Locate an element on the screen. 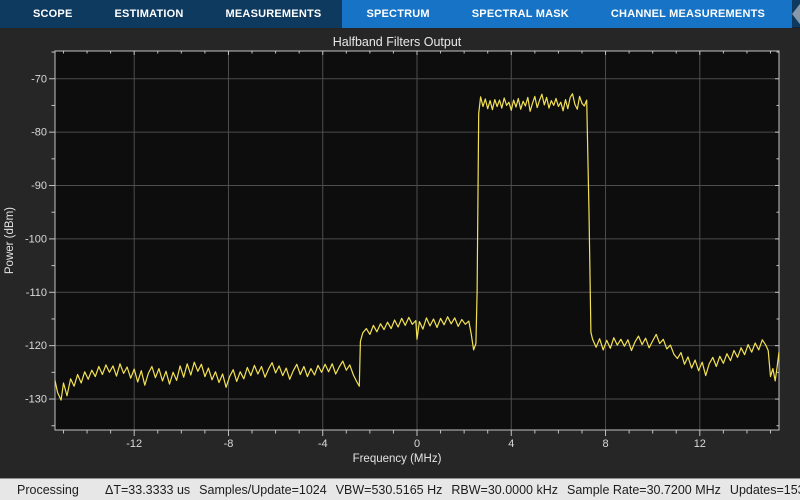 The height and width of the screenshot is (500, 800). y-axis-label-wrap: Power (dBm) is located at coordinates (10, 240).